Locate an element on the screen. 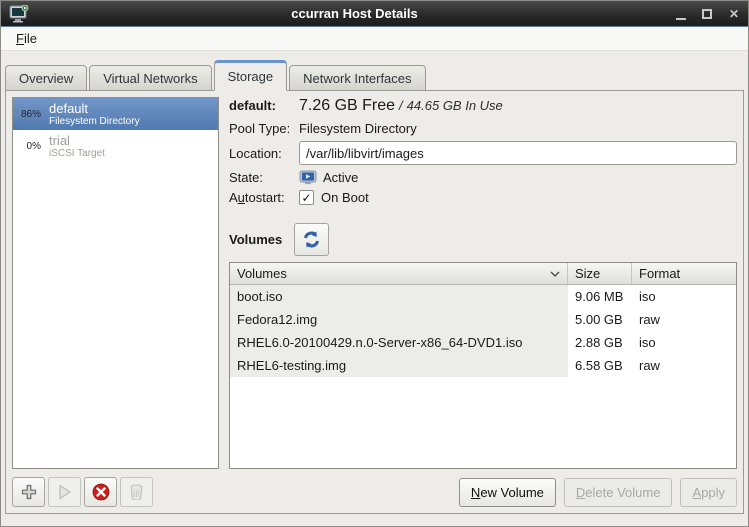 This screenshot has height=527, width=749. pool-type: Filesystem Directory is located at coordinates (94, 121).